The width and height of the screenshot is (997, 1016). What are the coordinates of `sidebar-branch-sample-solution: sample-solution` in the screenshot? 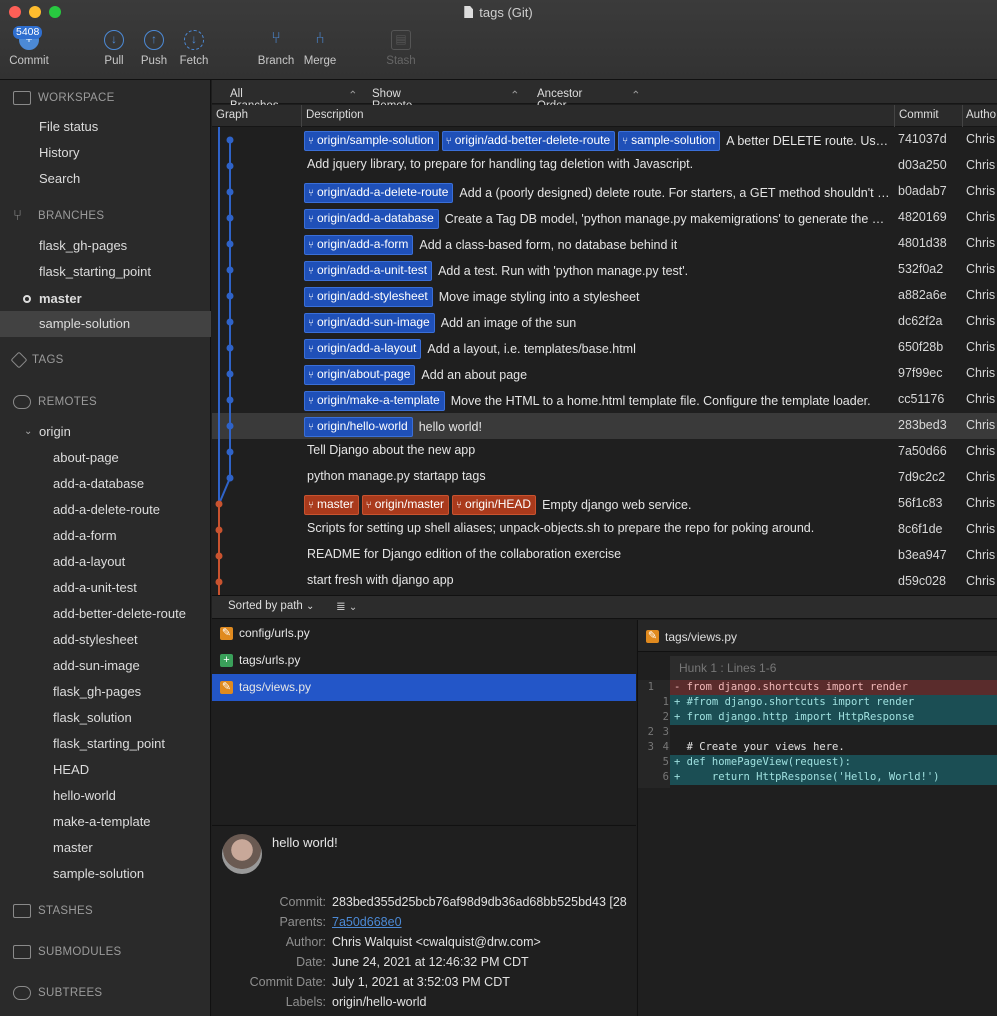 It's located at (105, 324).